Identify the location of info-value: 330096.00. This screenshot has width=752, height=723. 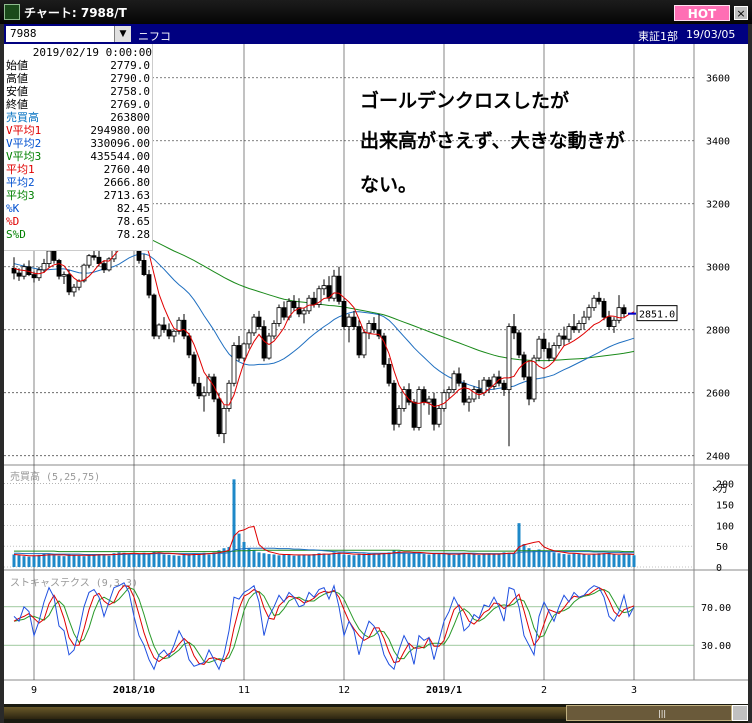
(120, 143).